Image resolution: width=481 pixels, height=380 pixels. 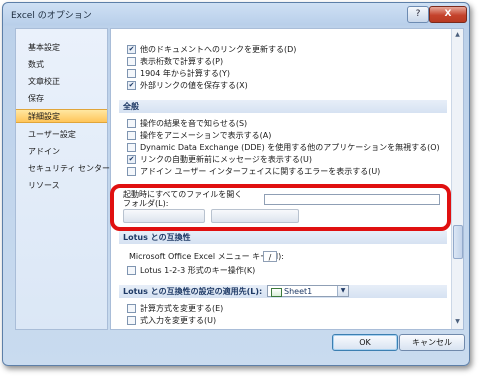 I want to click on sheet-select: Sheet1 ▼, so click(x=308, y=291).